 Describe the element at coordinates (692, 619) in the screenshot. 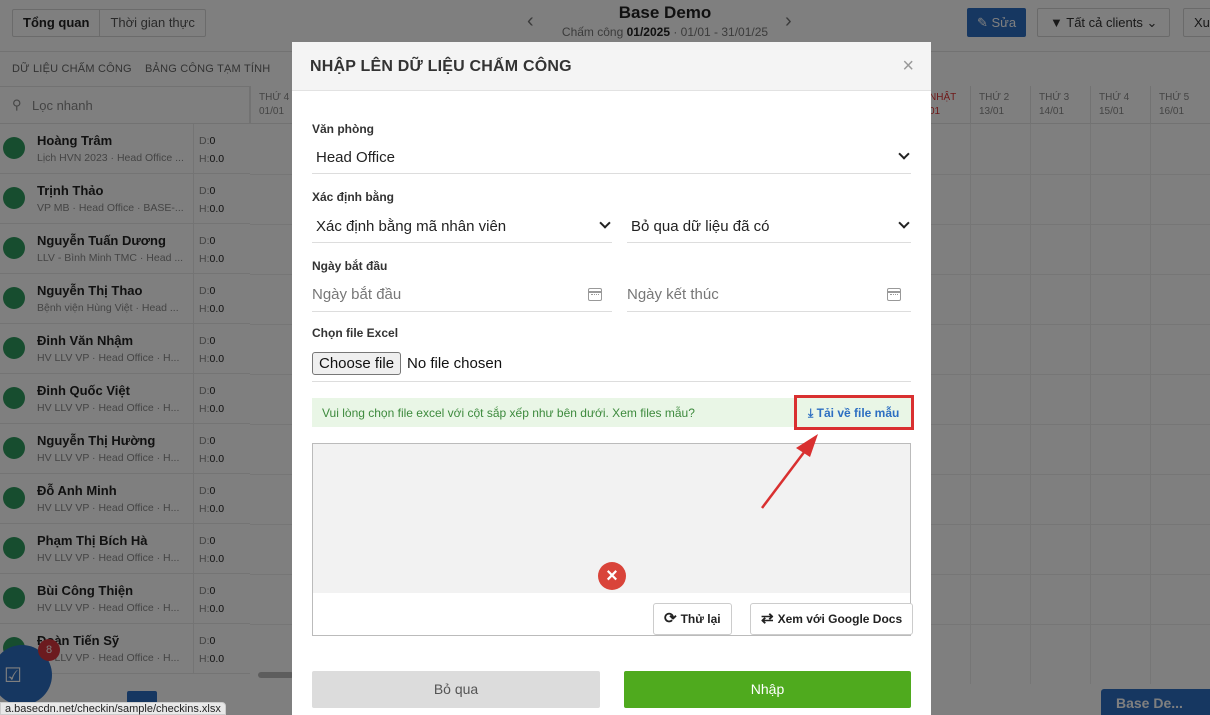

I see `retry-button: ⟳ Thử lại` at that location.